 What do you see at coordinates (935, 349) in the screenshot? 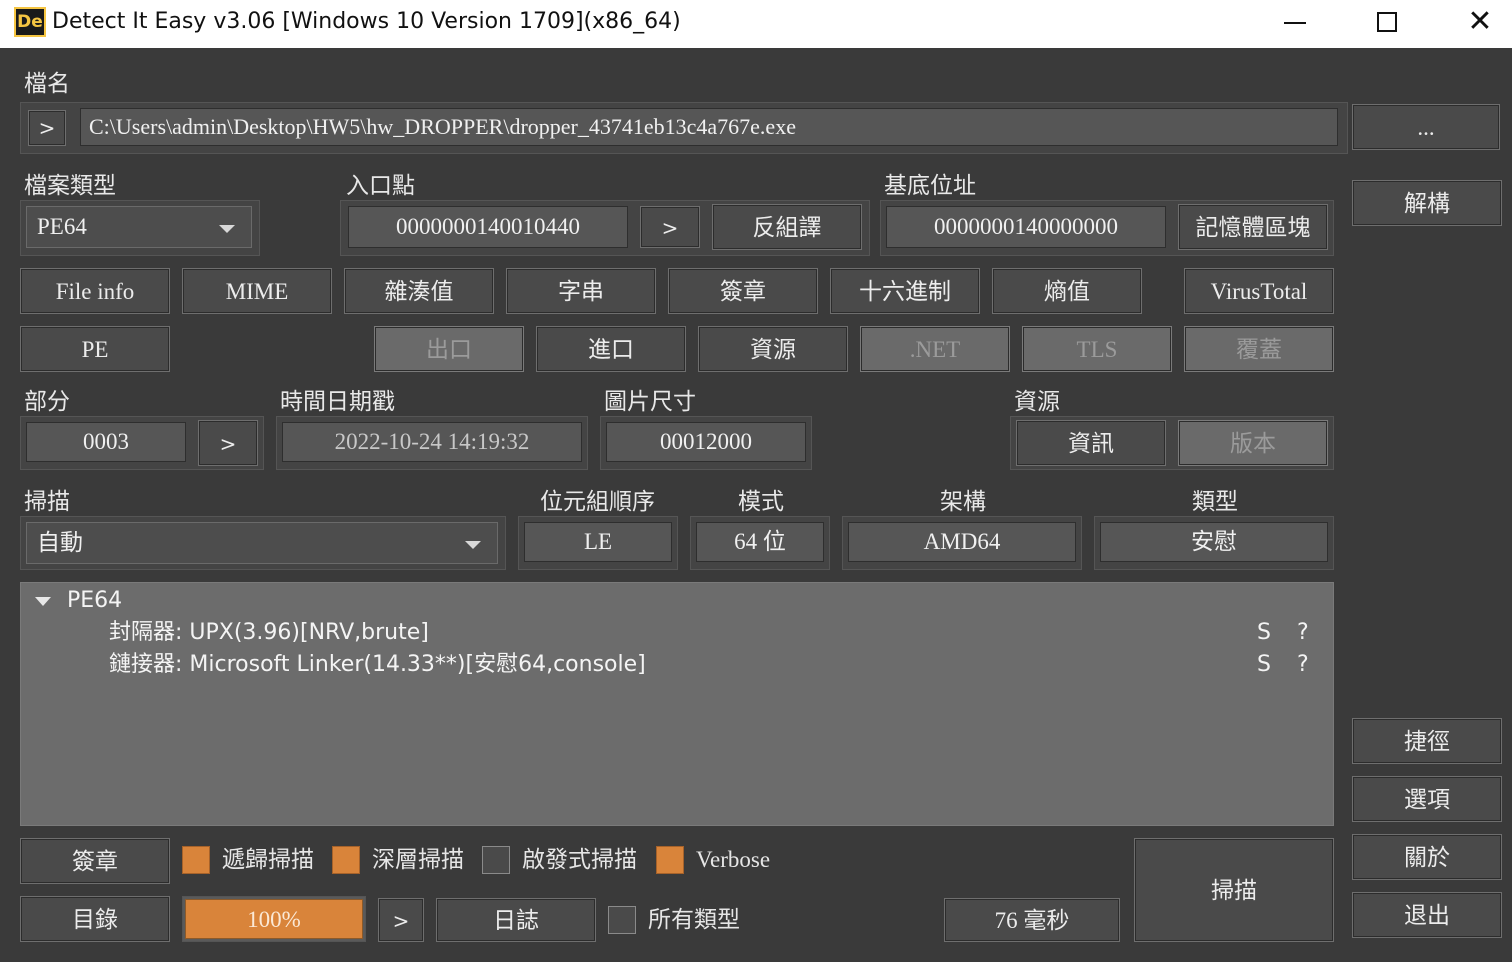
I see `net-button: .NET` at bounding box center [935, 349].